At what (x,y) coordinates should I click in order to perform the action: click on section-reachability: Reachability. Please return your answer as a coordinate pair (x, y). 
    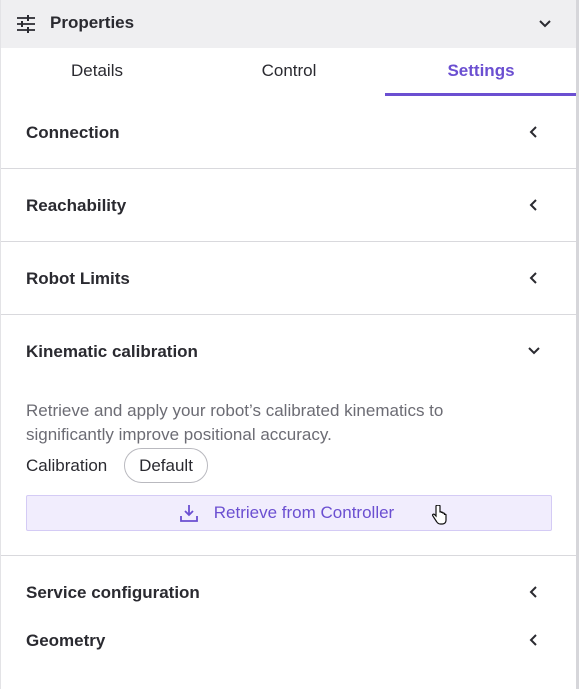
    Looking at the image, I should click on (289, 205).